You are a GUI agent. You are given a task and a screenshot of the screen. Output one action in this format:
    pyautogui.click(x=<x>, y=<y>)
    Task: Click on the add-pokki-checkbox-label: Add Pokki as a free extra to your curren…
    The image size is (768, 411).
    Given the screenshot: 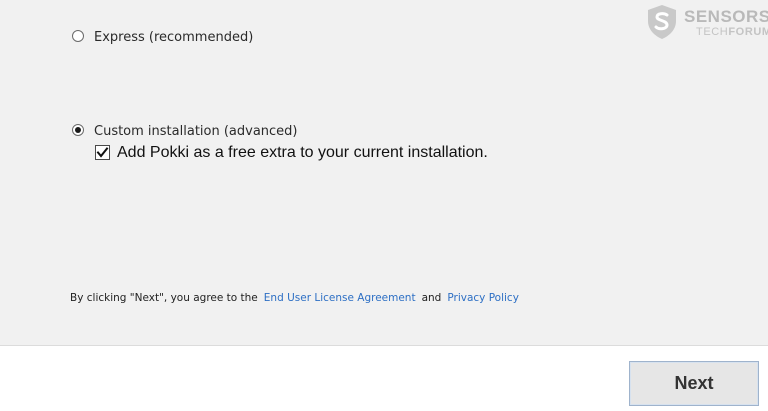 What is the action you would take?
    pyautogui.click(x=302, y=153)
    